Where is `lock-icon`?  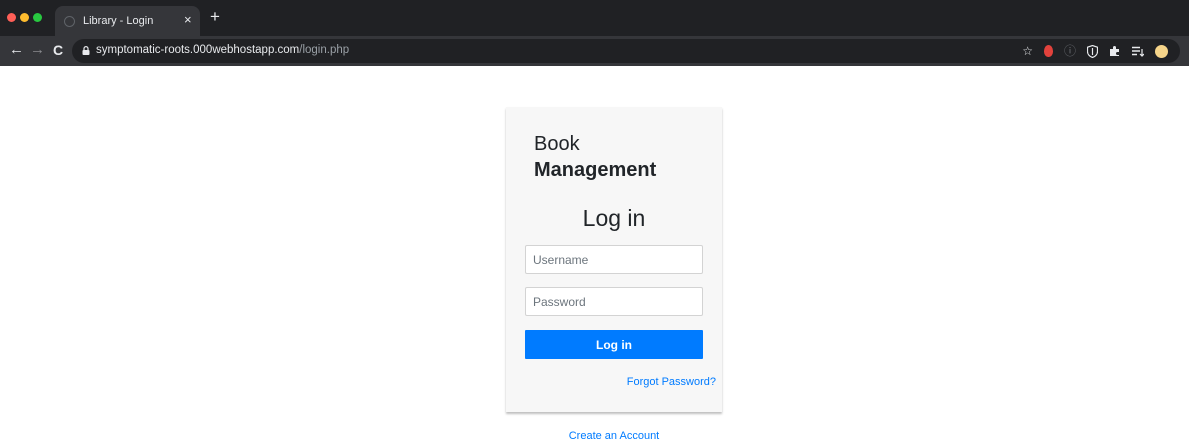
lock-icon is located at coordinates (86, 50).